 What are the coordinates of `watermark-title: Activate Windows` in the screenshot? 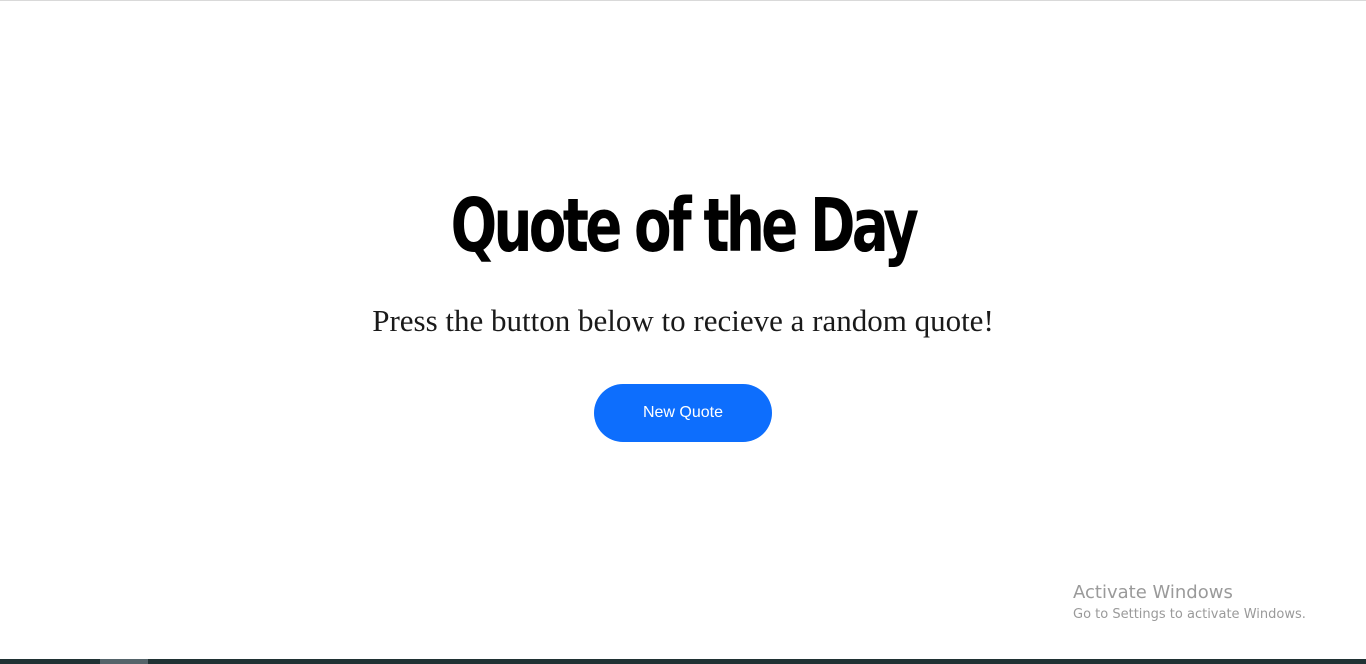 It's located at (1153, 592).